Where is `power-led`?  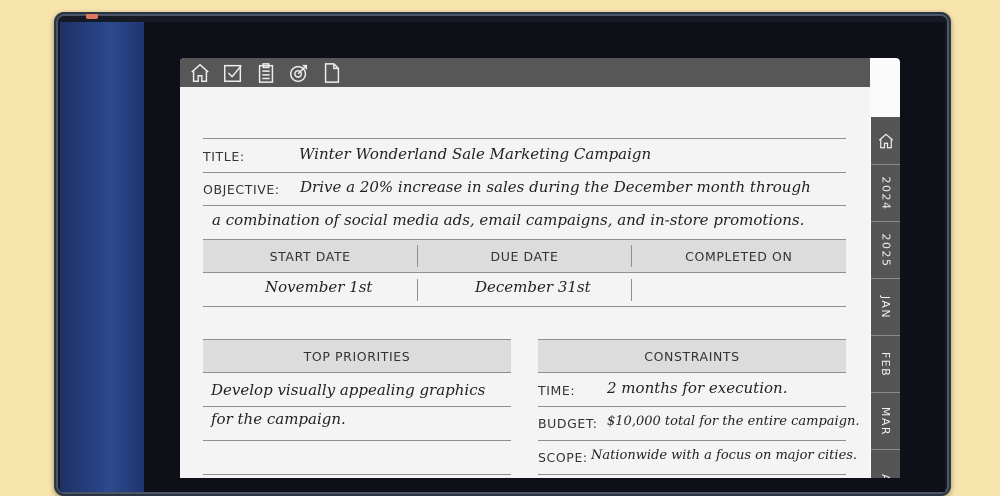
power-led is located at coordinates (92, 16).